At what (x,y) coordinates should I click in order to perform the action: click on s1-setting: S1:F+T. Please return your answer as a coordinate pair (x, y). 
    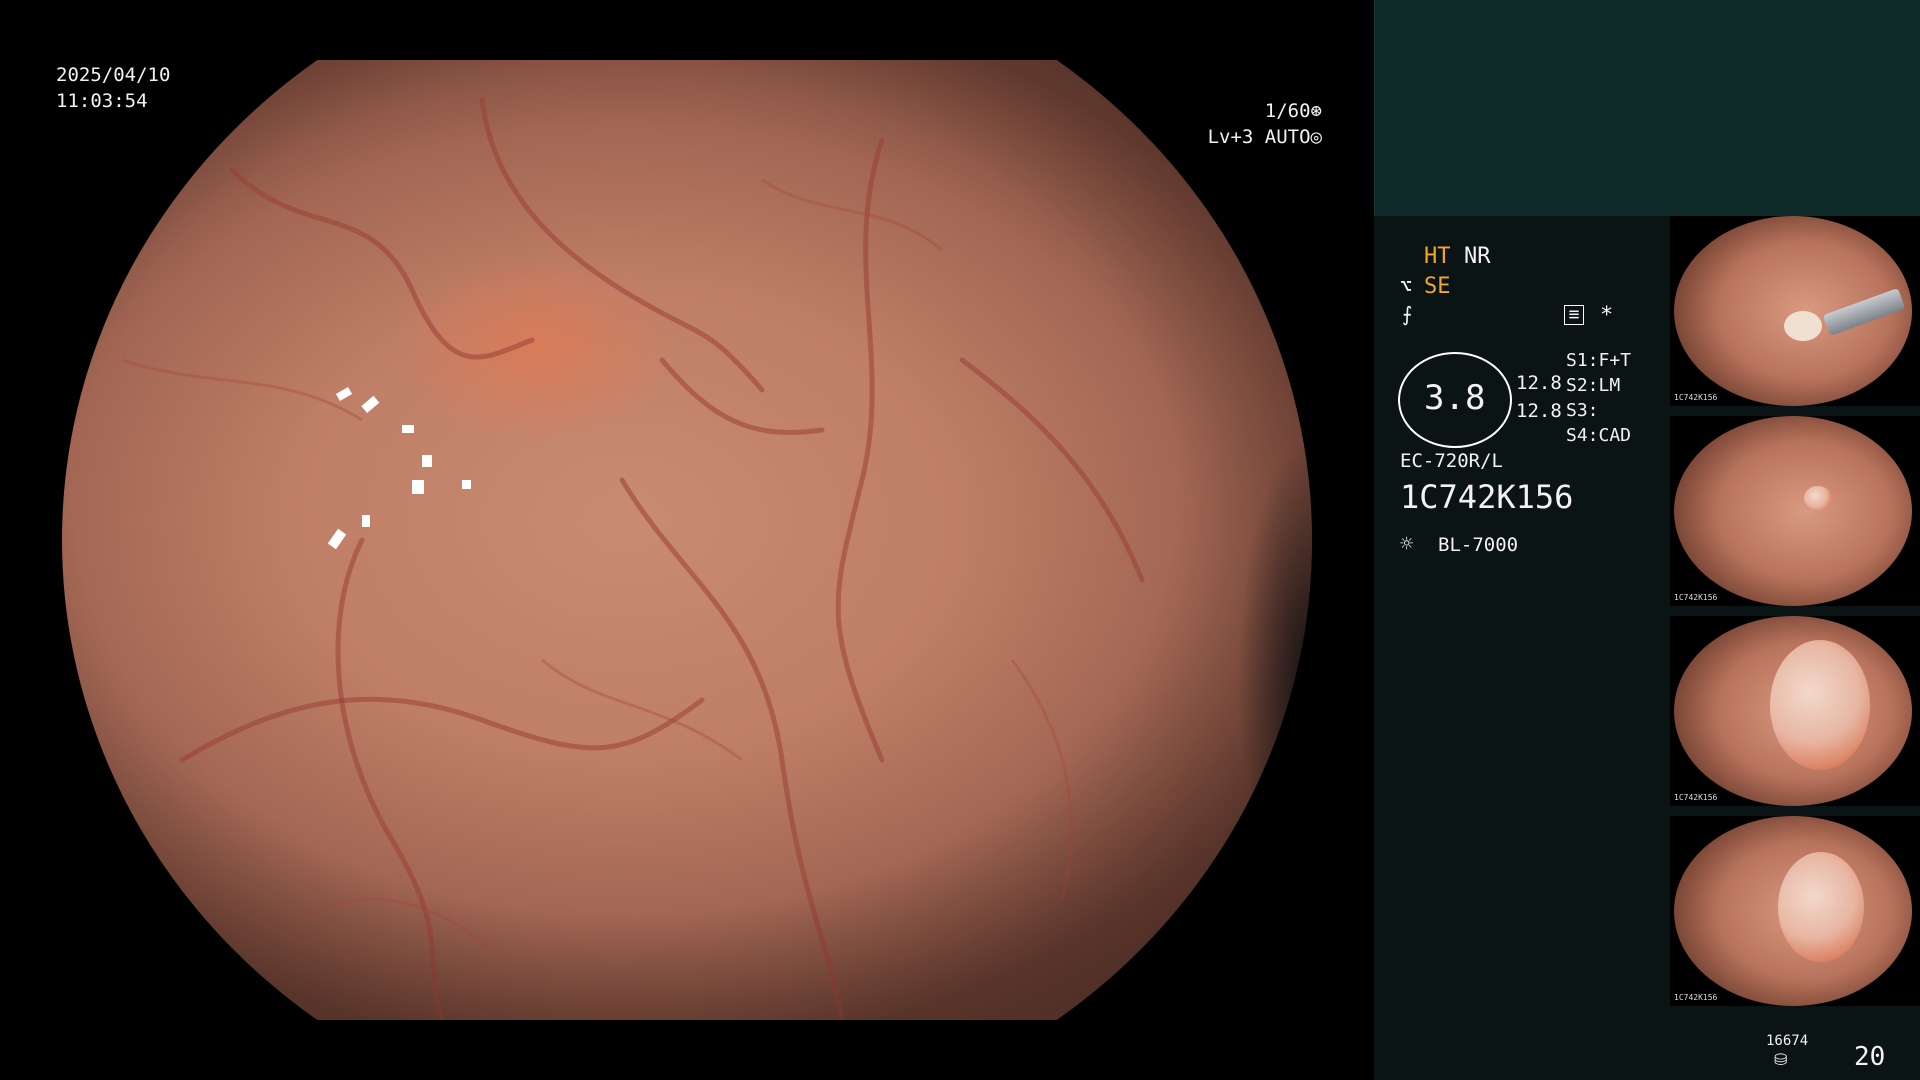
    Looking at the image, I should click on (1599, 360).